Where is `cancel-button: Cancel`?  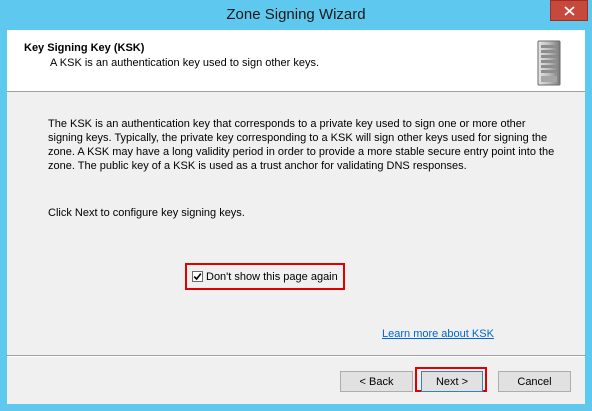 cancel-button: Cancel is located at coordinates (534, 381).